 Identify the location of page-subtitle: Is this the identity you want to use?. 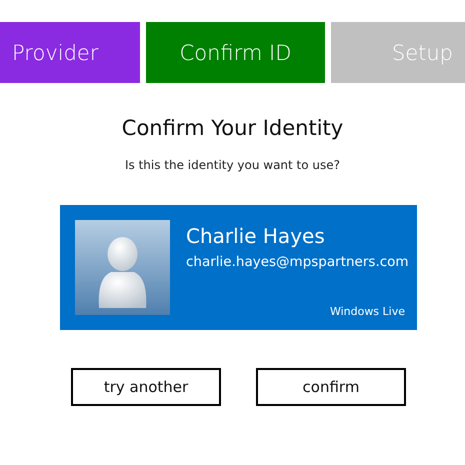
(233, 165).